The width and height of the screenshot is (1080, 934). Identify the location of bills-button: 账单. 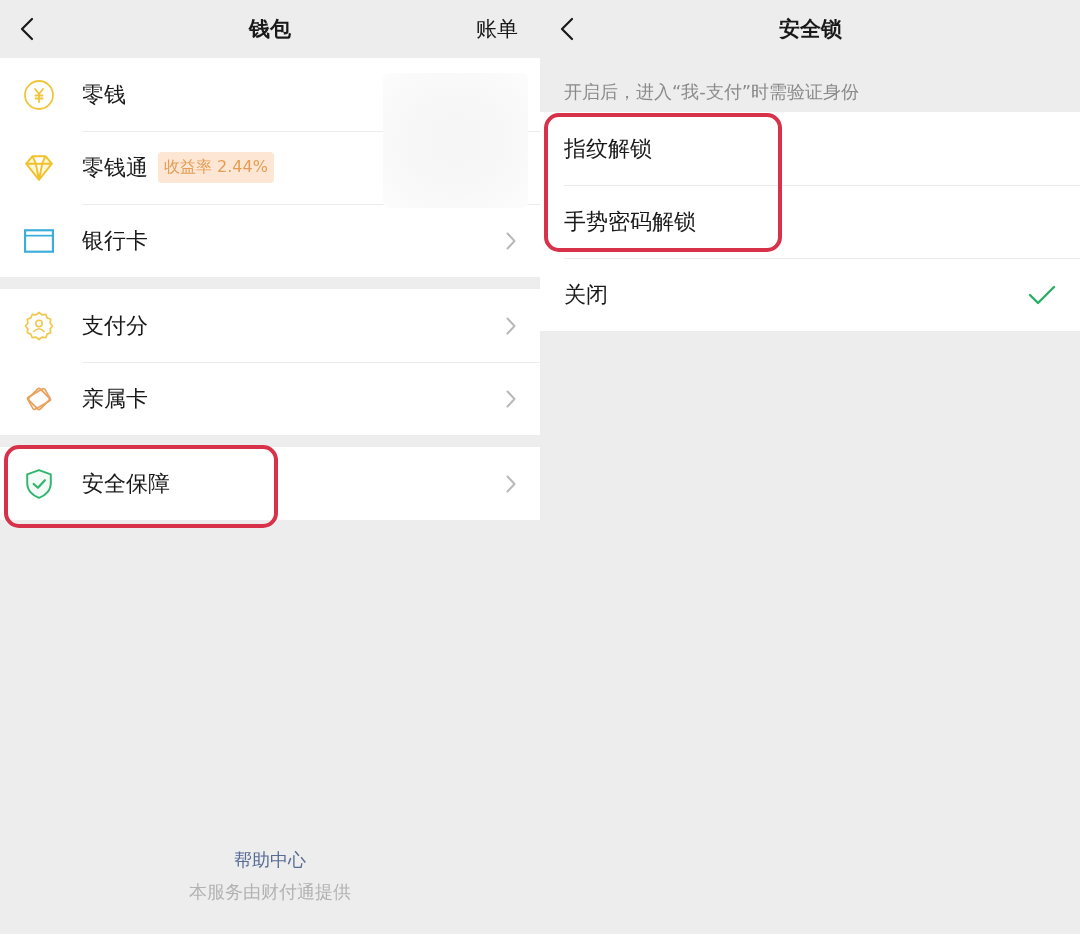
(497, 29).